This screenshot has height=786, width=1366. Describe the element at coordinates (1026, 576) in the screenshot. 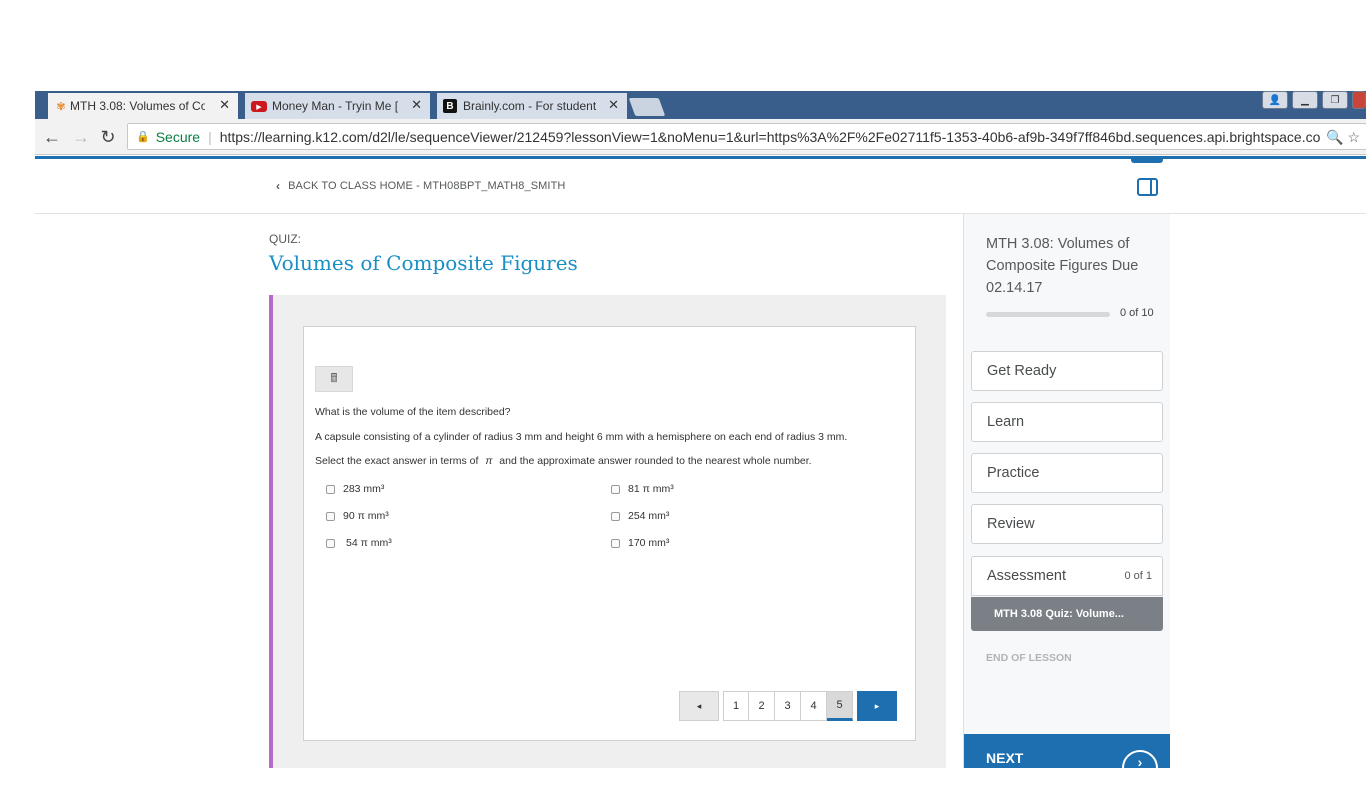

I see `section-label: Assessment` at that location.